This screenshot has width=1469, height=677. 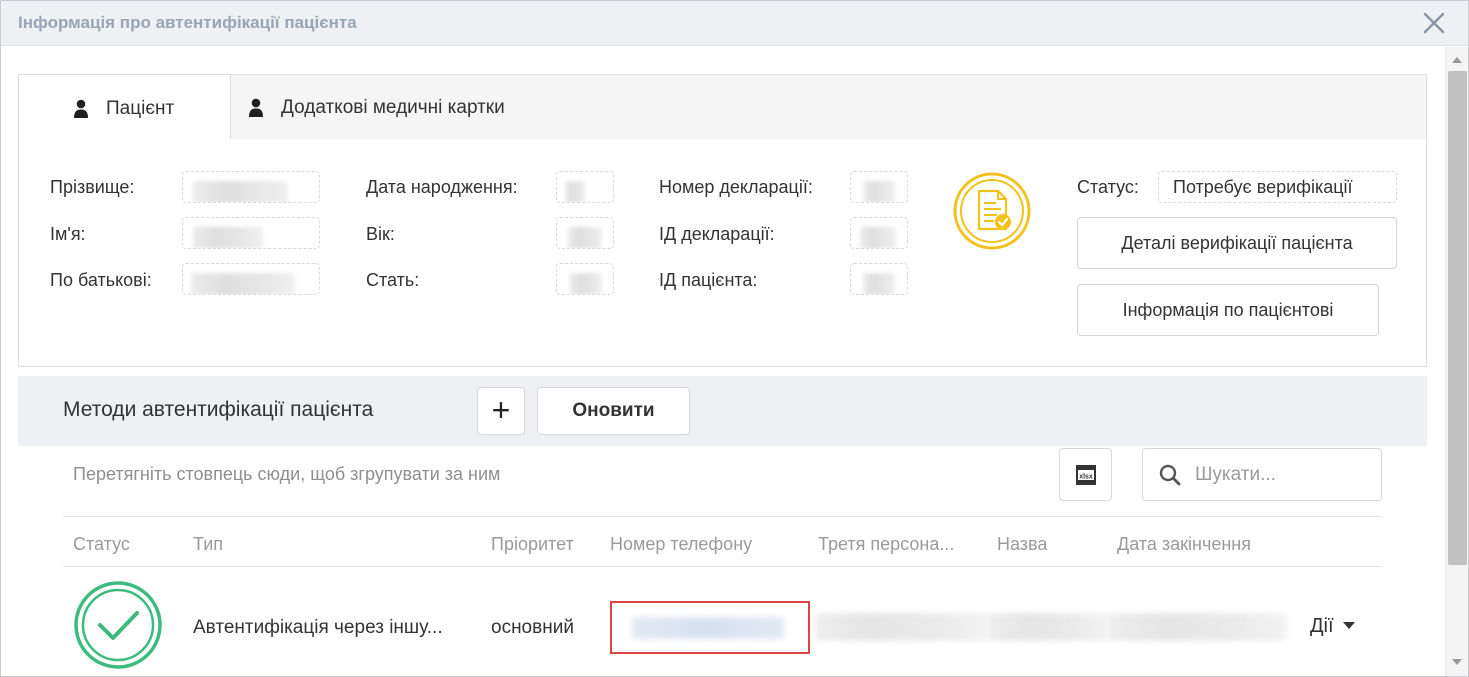 What do you see at coordinates (532, 544) in the screenshot?
I see `column-header-priority: Пріоритет` at bounding box center [532, 544].